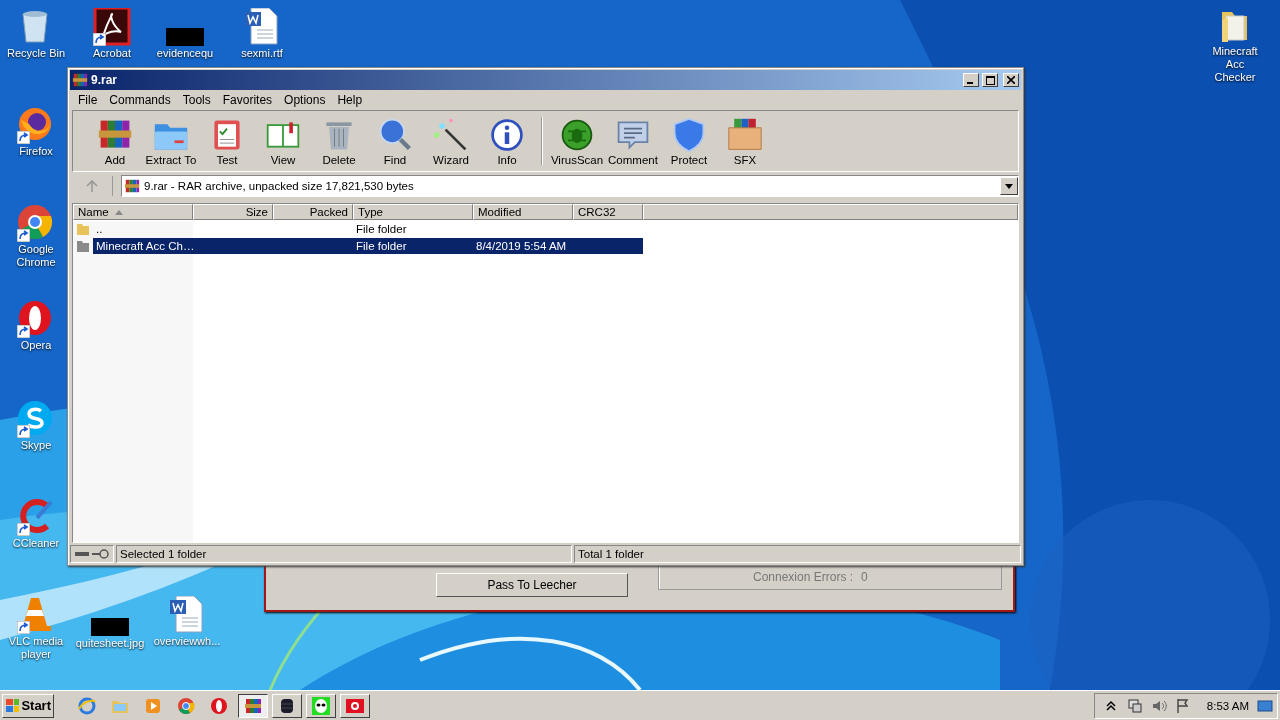 The height and width of the screenshot is (720, 1280). I want to click on menu-item: Favorites, so click(247, 99).